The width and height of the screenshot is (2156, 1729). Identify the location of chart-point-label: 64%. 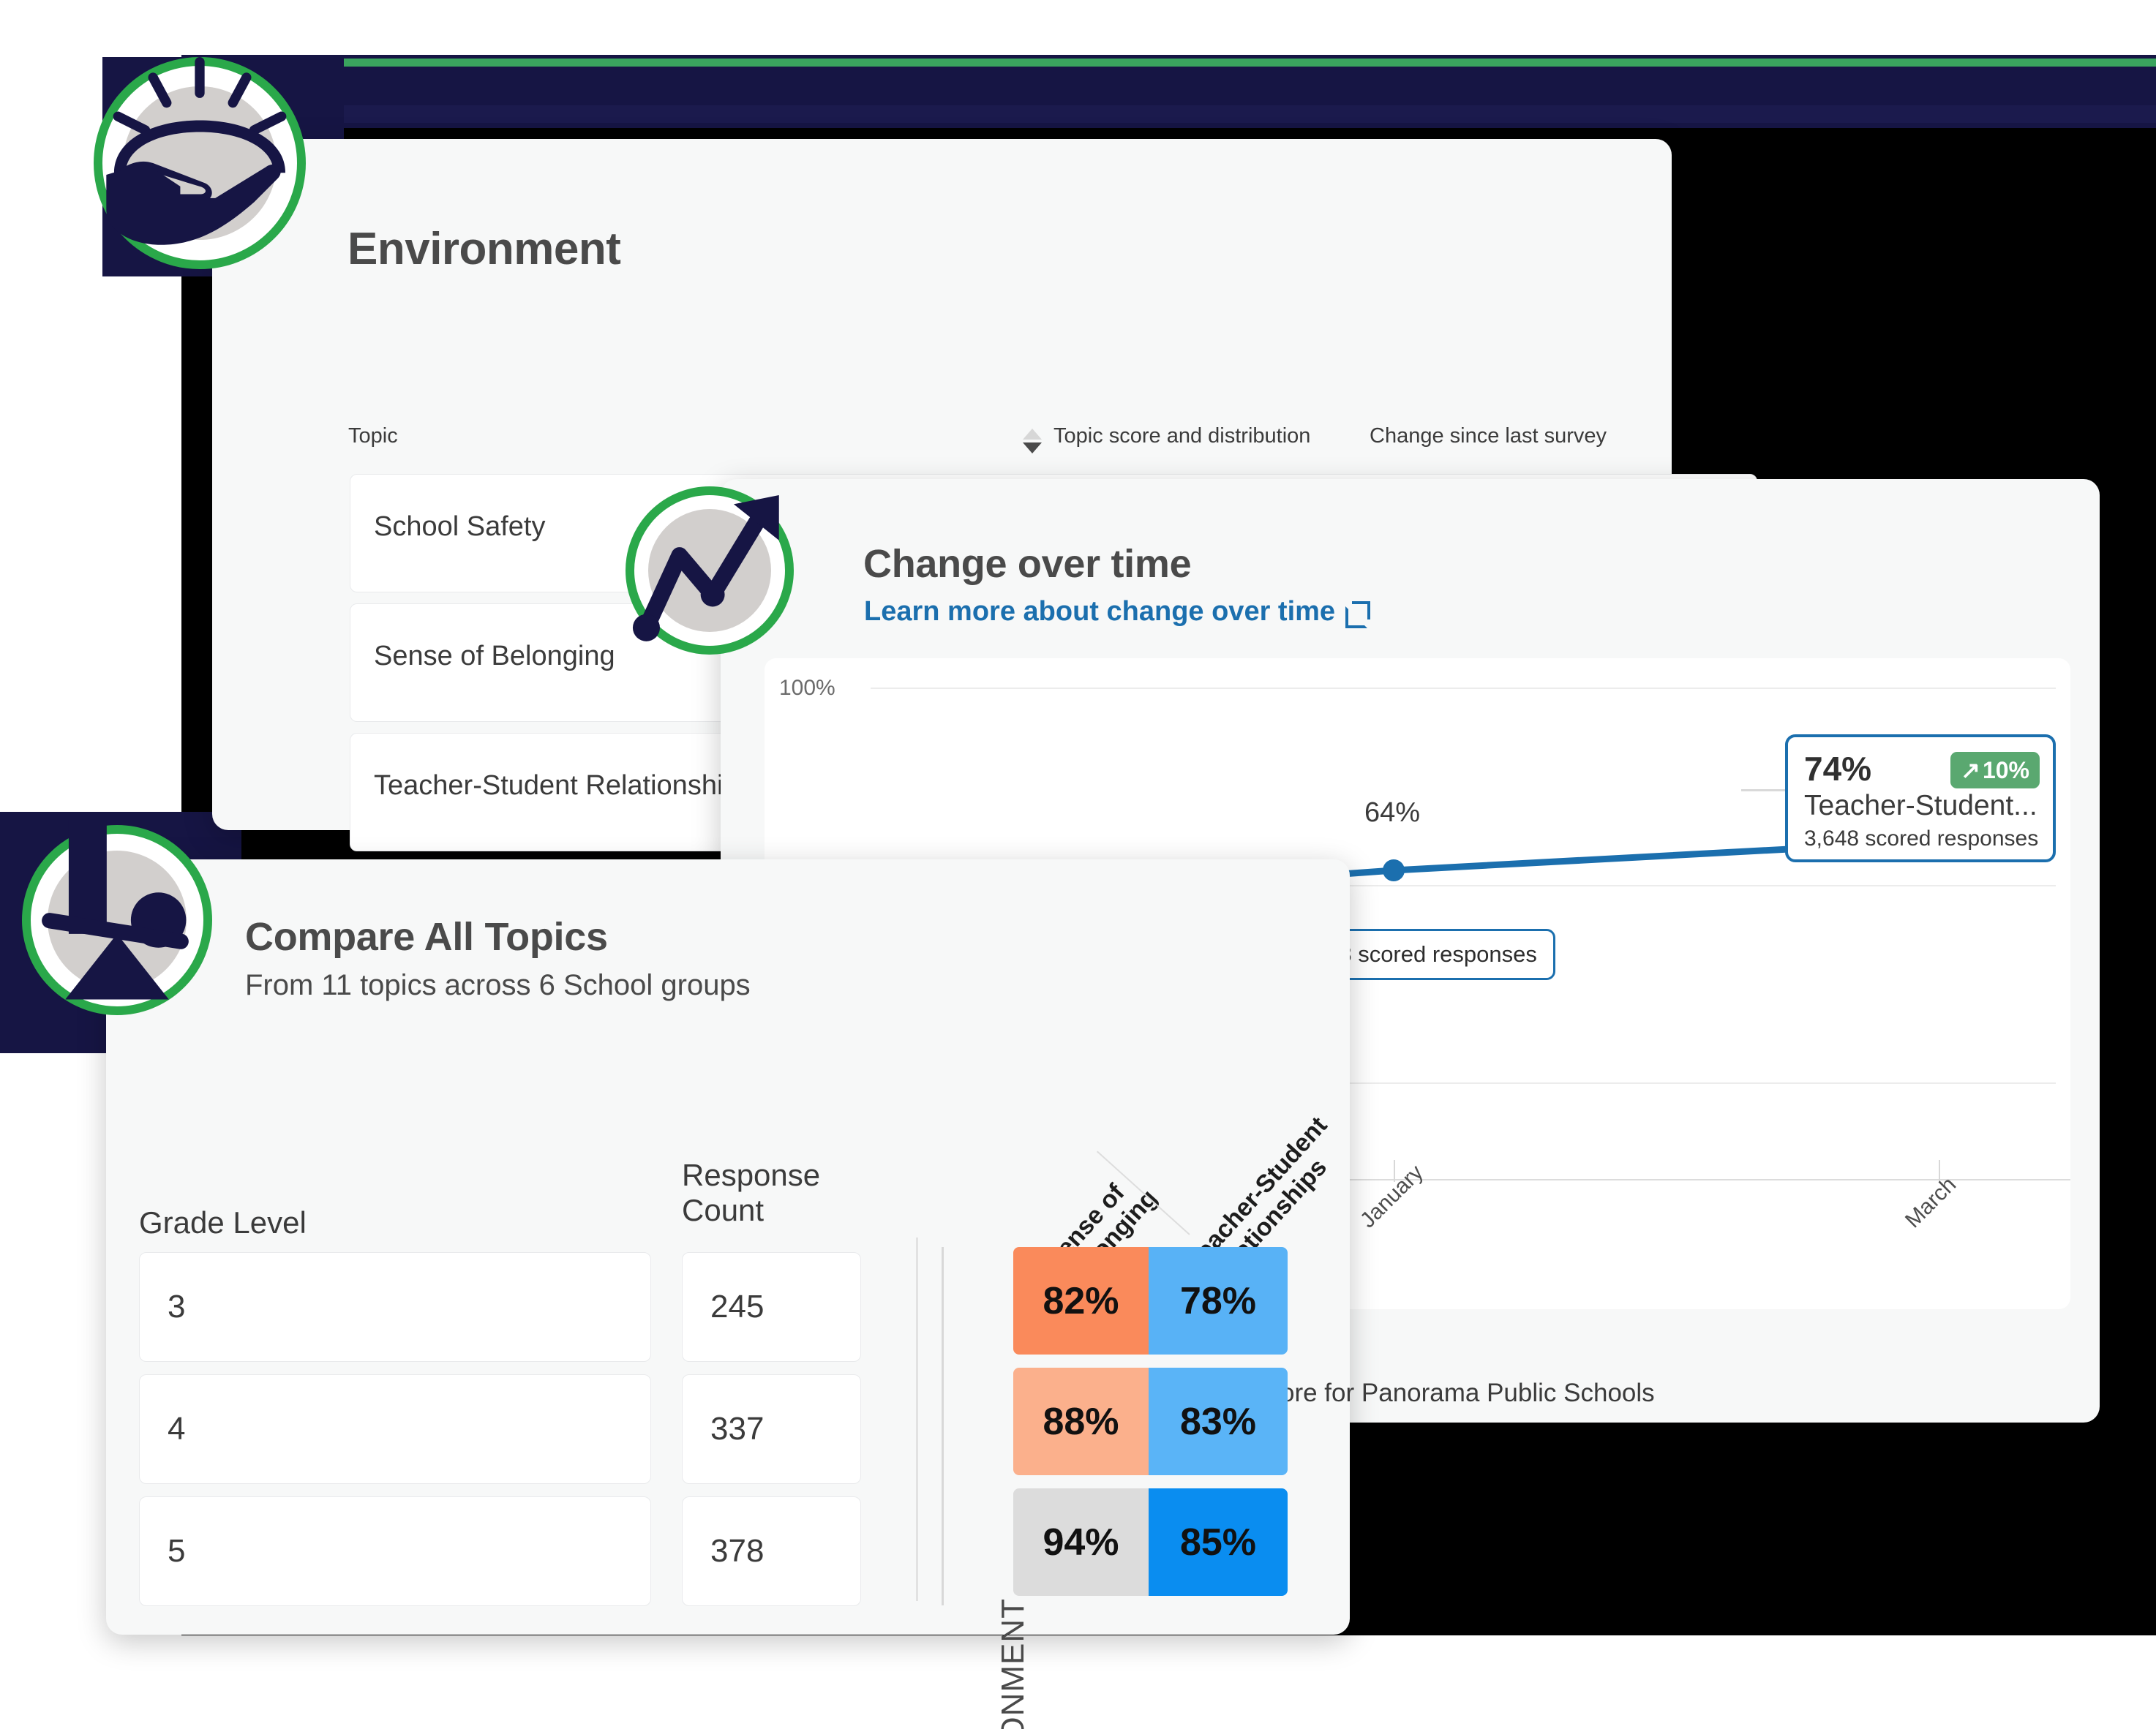
(1392, 813).